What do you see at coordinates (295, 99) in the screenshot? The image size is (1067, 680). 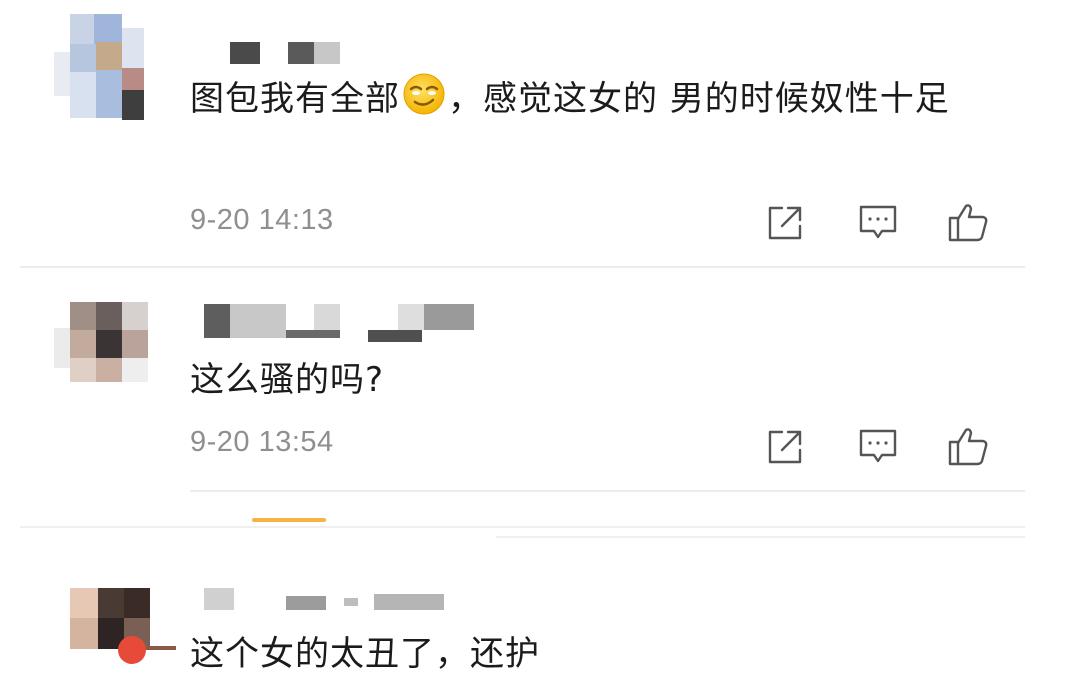 I see `comment-text-part-1: 图包我有全部` at bounding box center [295, 99].